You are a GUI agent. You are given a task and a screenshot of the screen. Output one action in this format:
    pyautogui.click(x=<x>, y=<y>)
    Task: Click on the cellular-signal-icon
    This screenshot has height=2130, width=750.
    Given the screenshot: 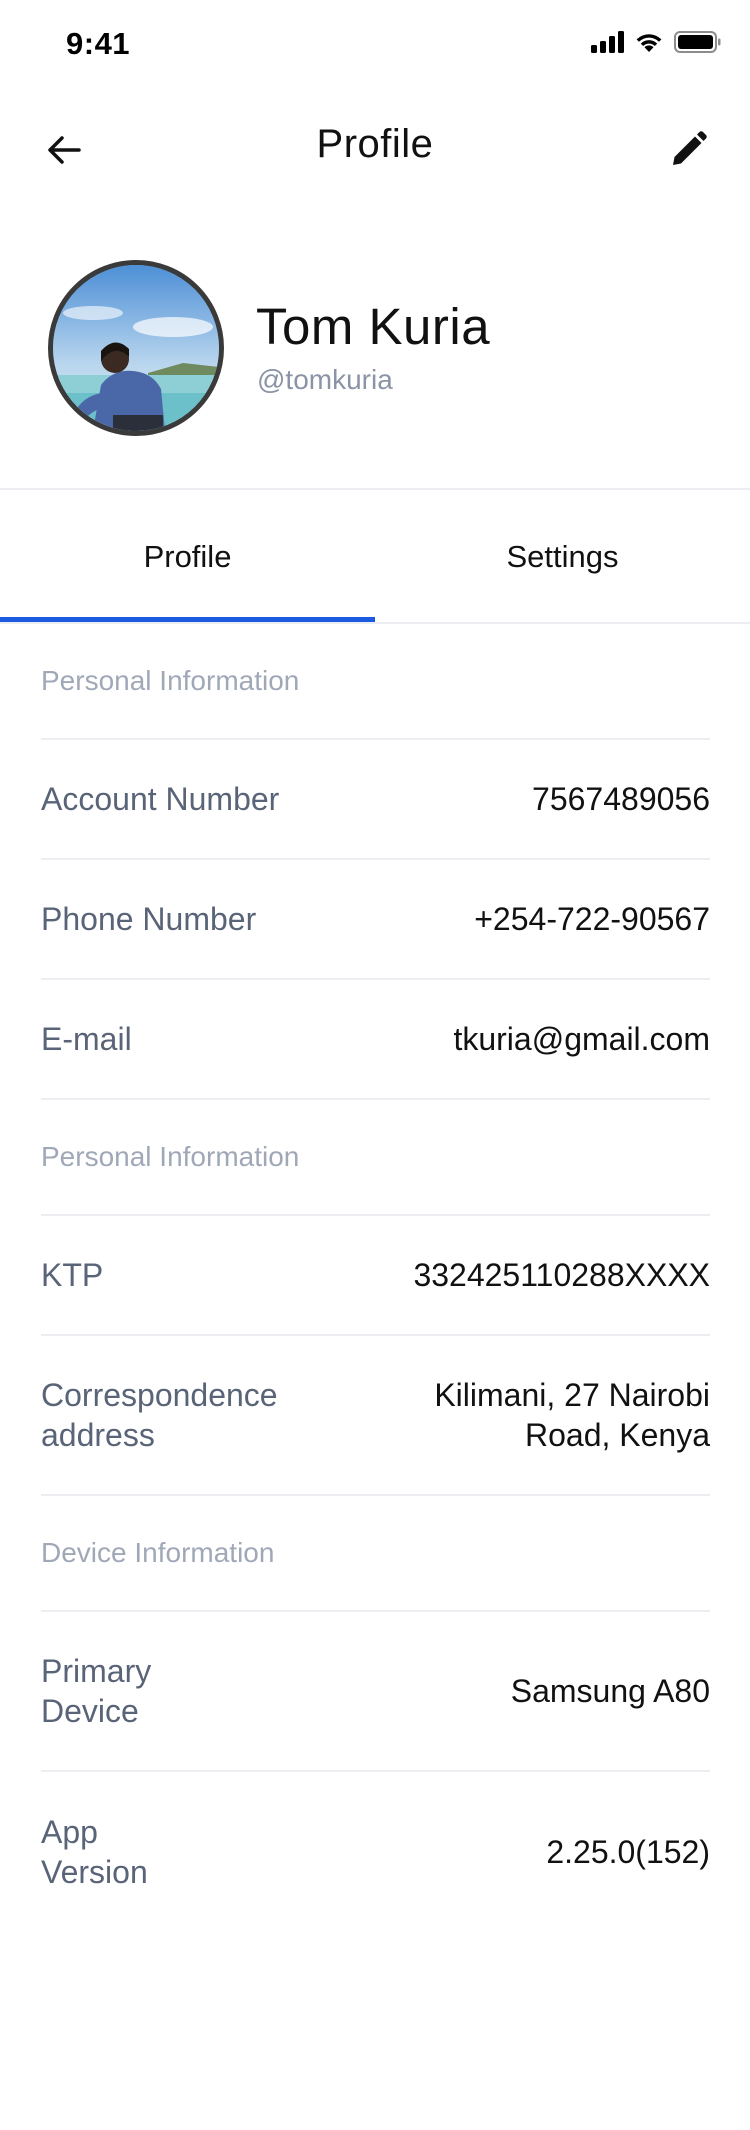 What is the action you would take?
    pyautogui.click(x=607, y=42)
    